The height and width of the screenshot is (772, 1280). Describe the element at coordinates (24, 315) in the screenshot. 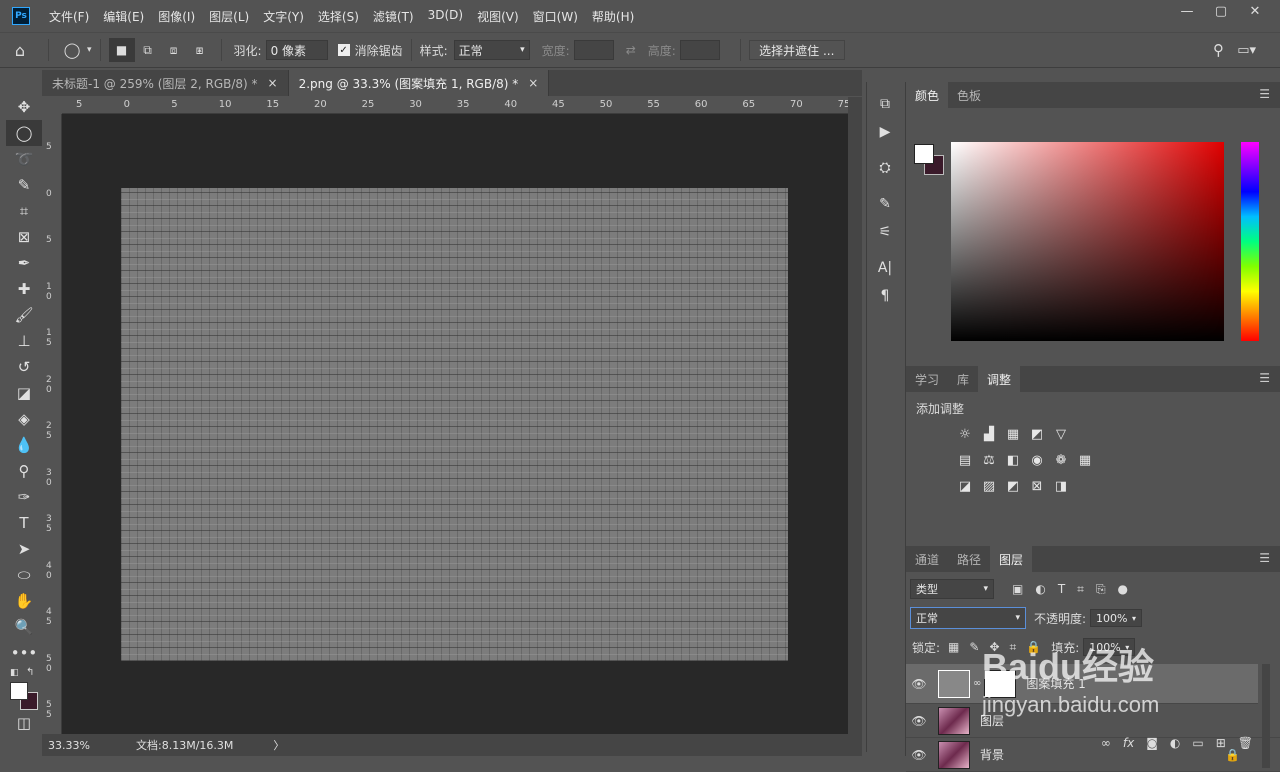

I see `brush-tool-icon: 🖌` at that location.